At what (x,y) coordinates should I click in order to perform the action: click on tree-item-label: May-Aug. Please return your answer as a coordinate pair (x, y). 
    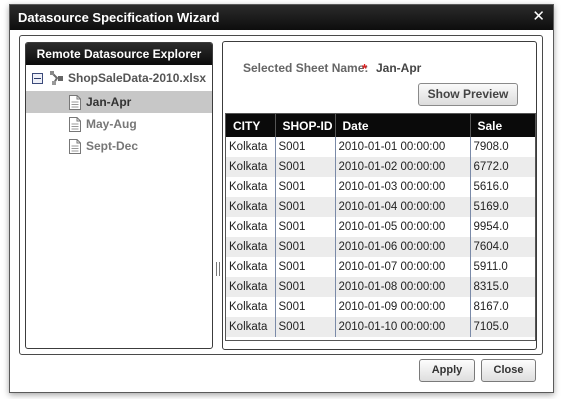
    Looking at the image, I should click on (111, 124).